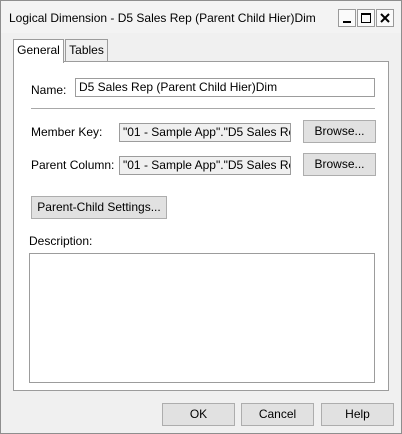 The width and height of the screenshot is (402, 434). What do you see at coordinates (203, 109) in the screenshot?
I see `separator` at bounding box center [203, 109].